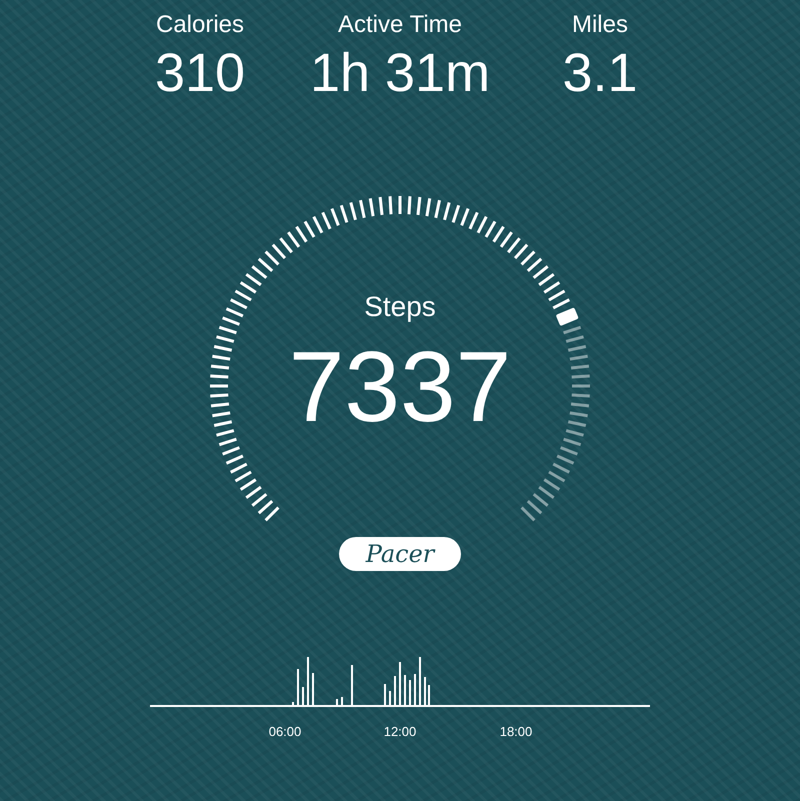 This screenshot has width=800, height=801. Describe the element at coordinates (600, 25) in the screenshot. I see `stat-label: Miles` at that location.